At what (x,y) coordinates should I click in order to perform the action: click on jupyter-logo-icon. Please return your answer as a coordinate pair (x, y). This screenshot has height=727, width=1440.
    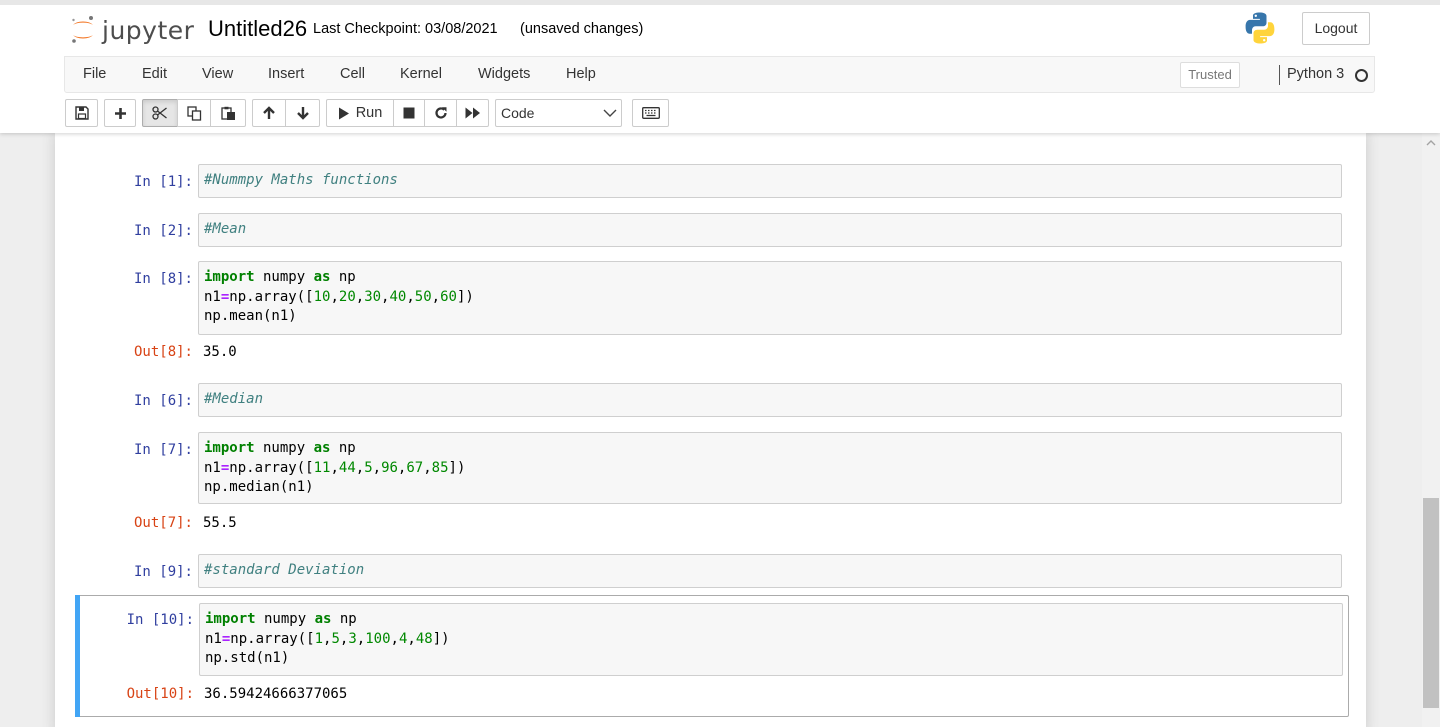
    Looking at the image, I should click on (82, 29).